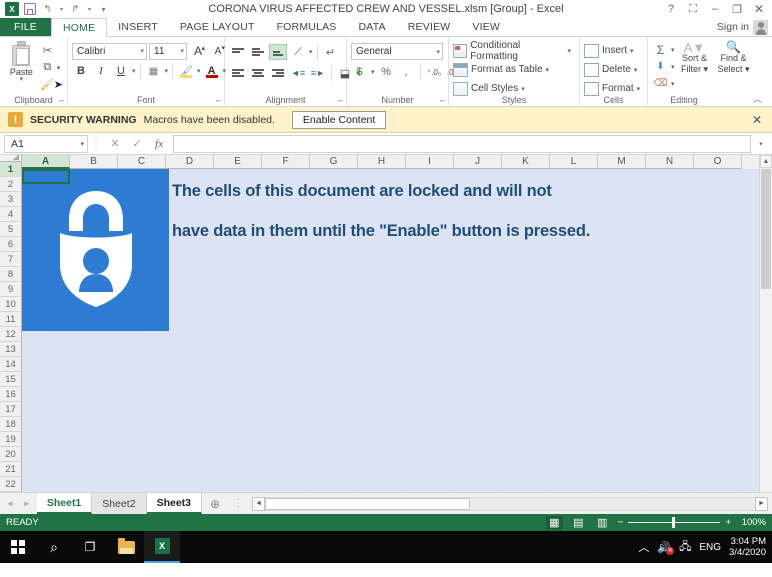 This screenshot has width=772, height=577. I want to click on row-header-20: 20, so click(11, 454).